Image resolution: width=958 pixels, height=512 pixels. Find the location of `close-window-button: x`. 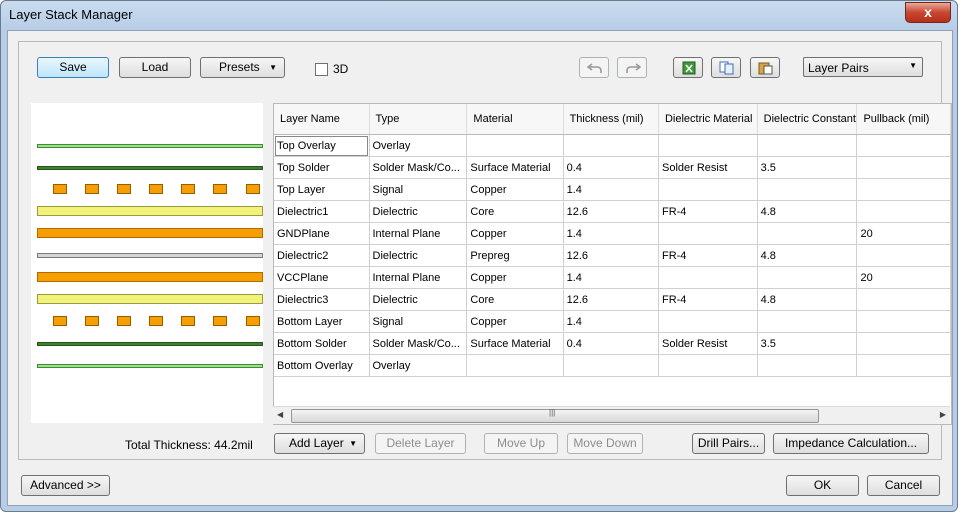

close-window-button: x is located at coordinates (928, 12).